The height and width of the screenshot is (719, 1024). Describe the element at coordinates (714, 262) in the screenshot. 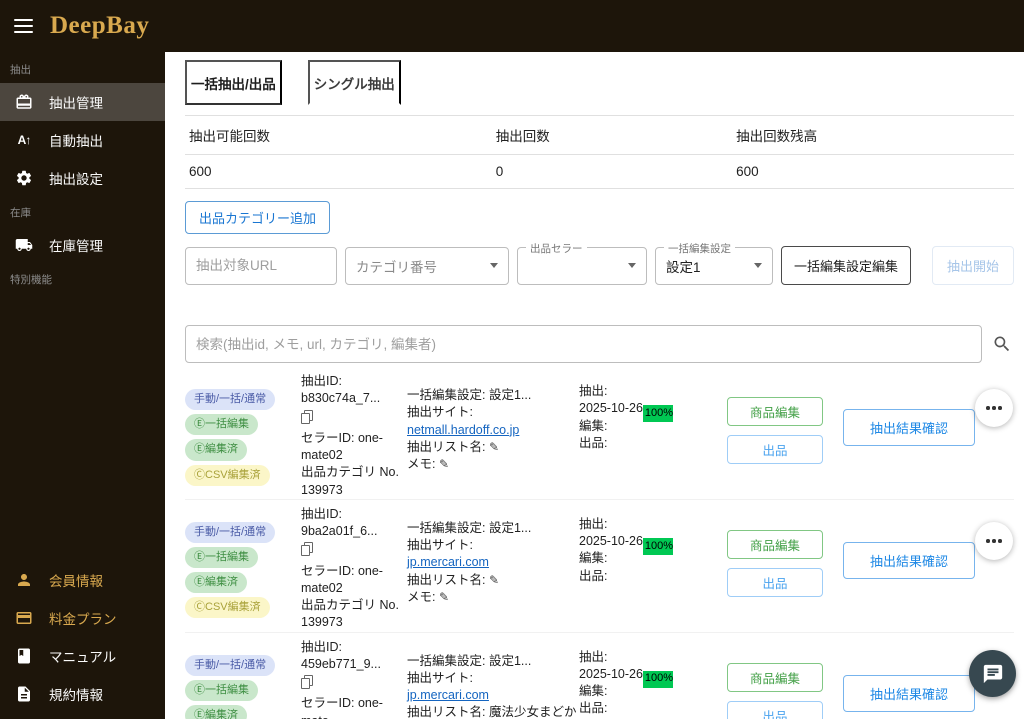

I see `batch-edit-setting-select: 一括編集設定 設定1` at that location.